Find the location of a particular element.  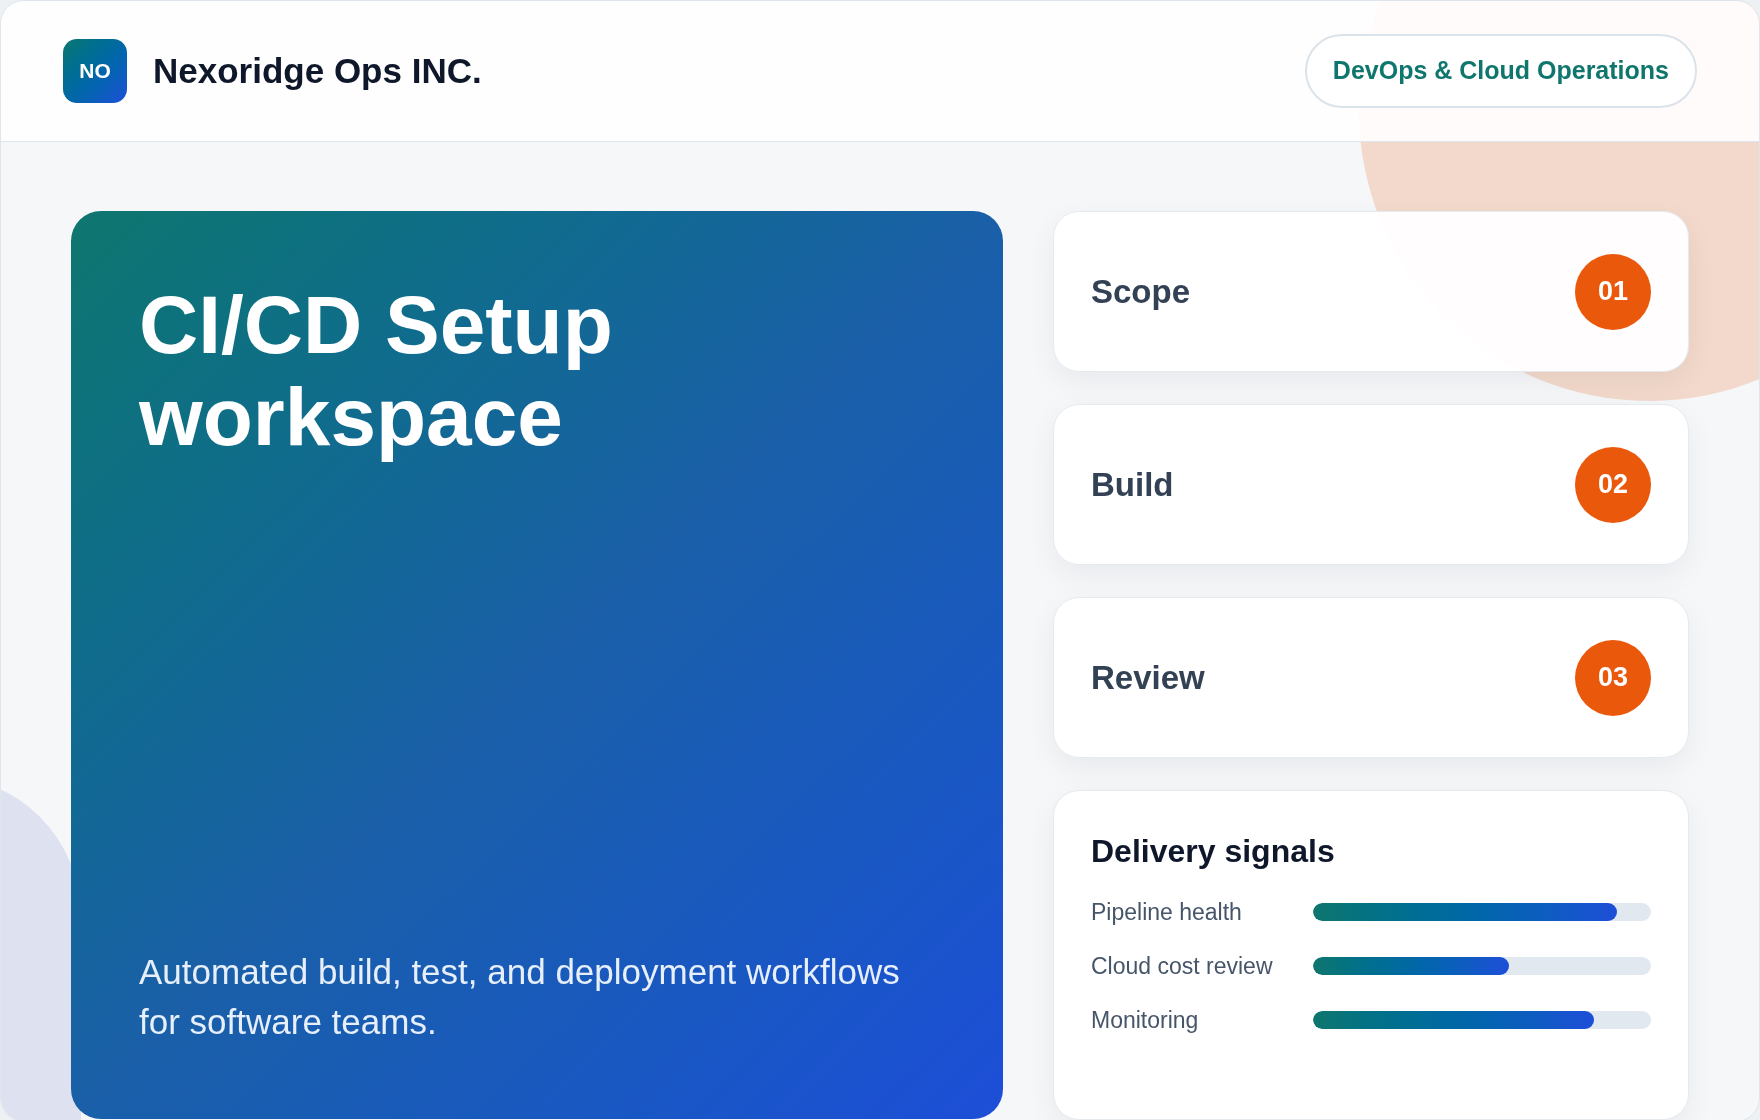

step-label: Scope is located at coordinates (1141, 291).